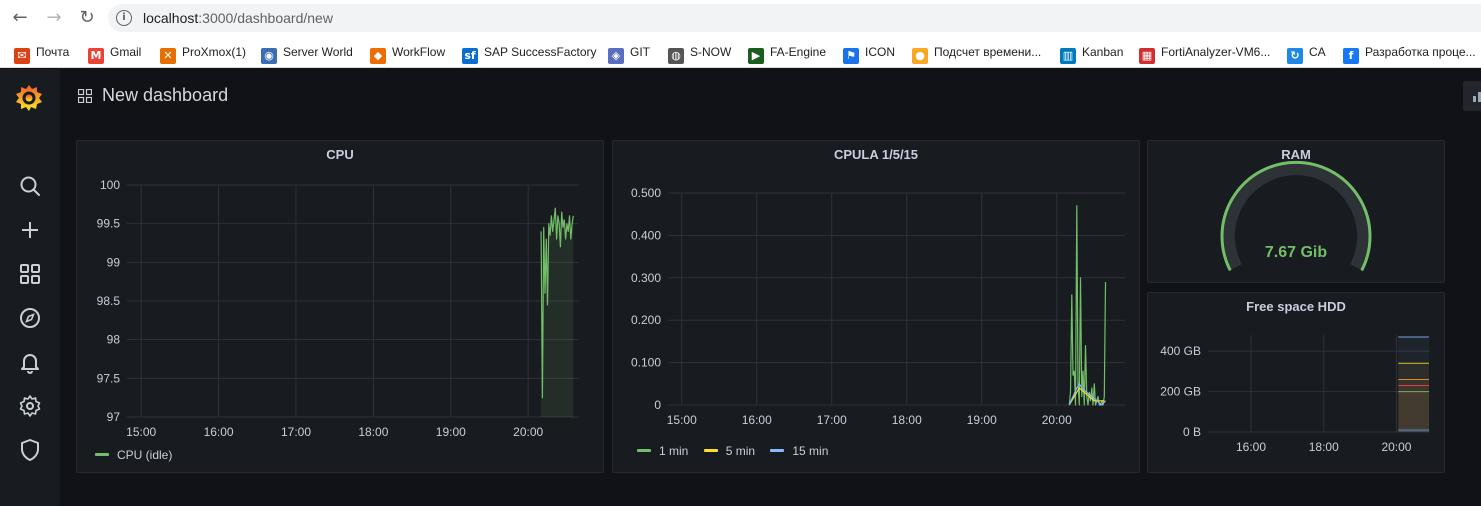 The width and height of the screenshot is (1481, 506). Describe the element at coordinates (1296, 252) in the screenshot. I see `gauge-value: 7.67 Gib` at that location.